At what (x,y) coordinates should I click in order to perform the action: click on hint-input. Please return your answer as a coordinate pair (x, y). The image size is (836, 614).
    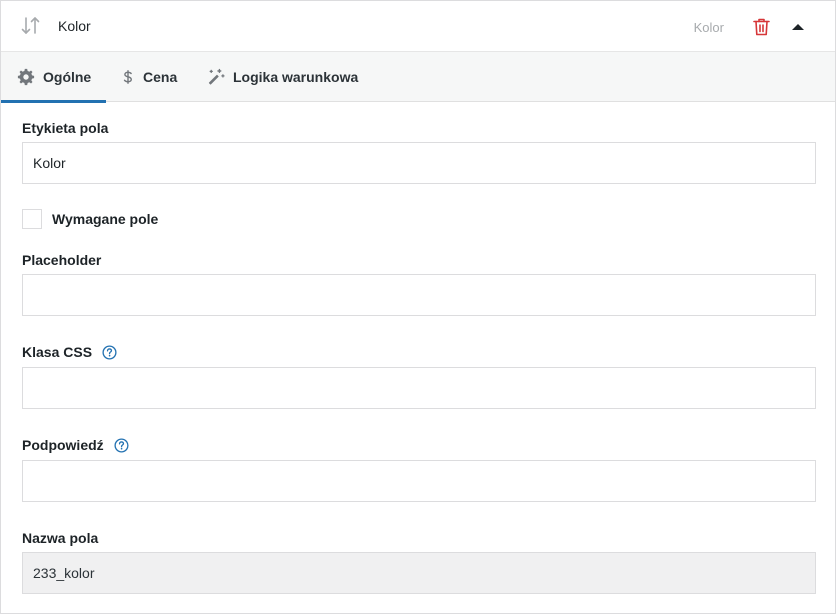
    Looking at the image, I should click on (419, 481).